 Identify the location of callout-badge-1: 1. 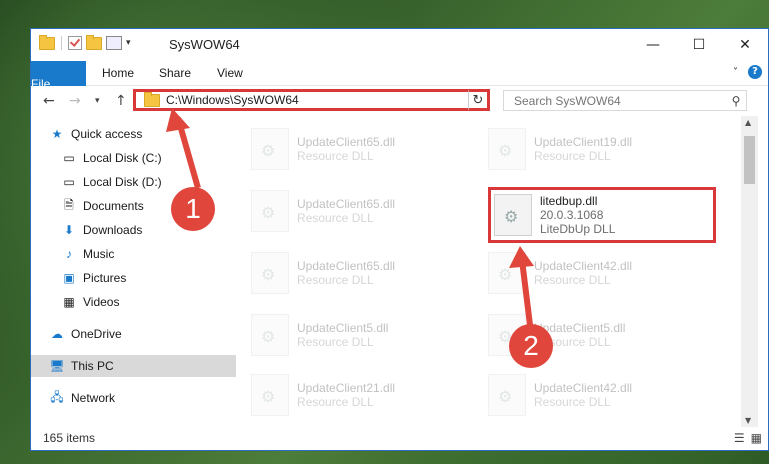
(193, 209).